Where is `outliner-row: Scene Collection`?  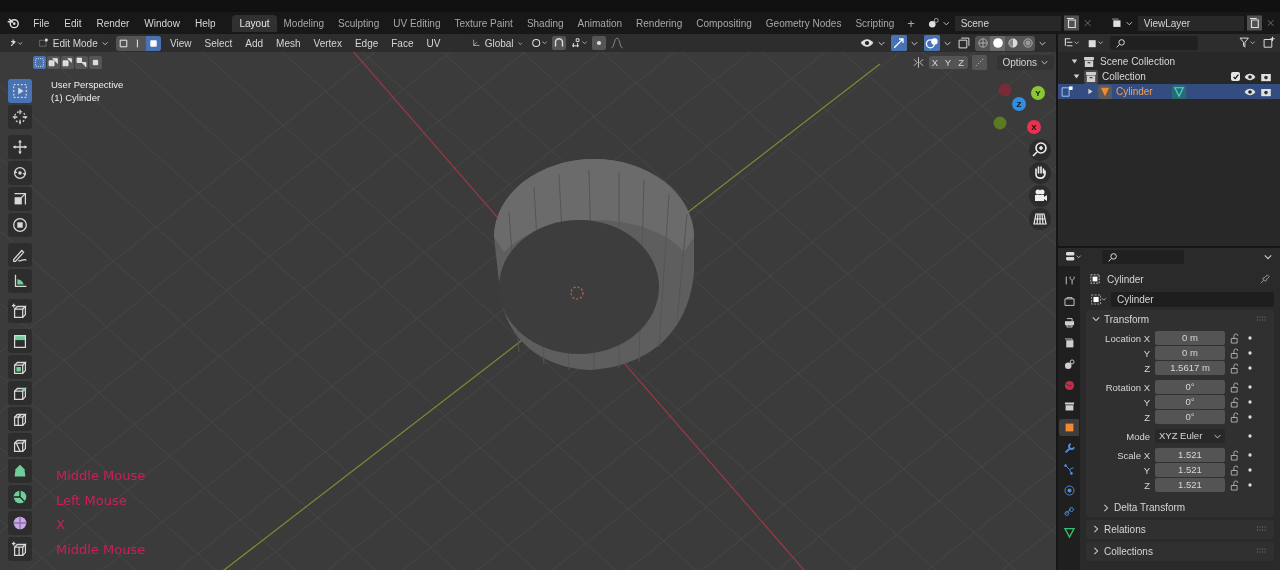 outliner-row: Scene Collection is located at coordinates (1169, 61).